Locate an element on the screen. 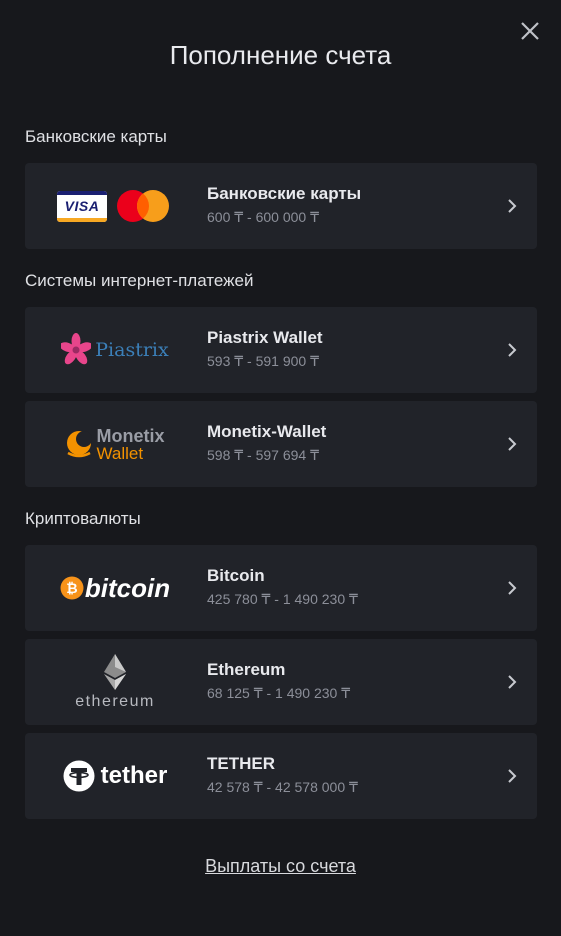  piastrix-flower-icon is located at coordinates (76, 349).